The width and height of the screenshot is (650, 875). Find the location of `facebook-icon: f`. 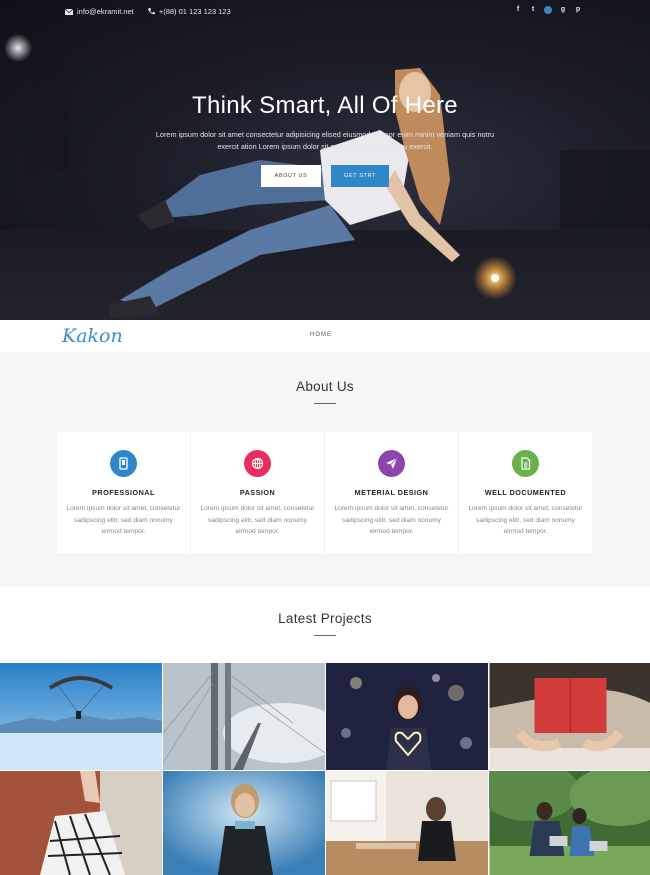

facebook-icon: f is located at coordinates (518, 10).